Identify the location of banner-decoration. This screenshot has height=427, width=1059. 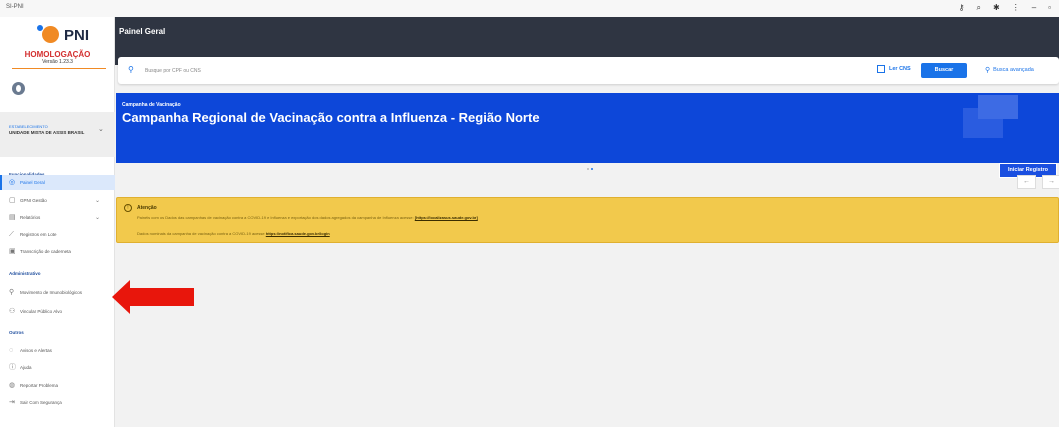
(998, 107).